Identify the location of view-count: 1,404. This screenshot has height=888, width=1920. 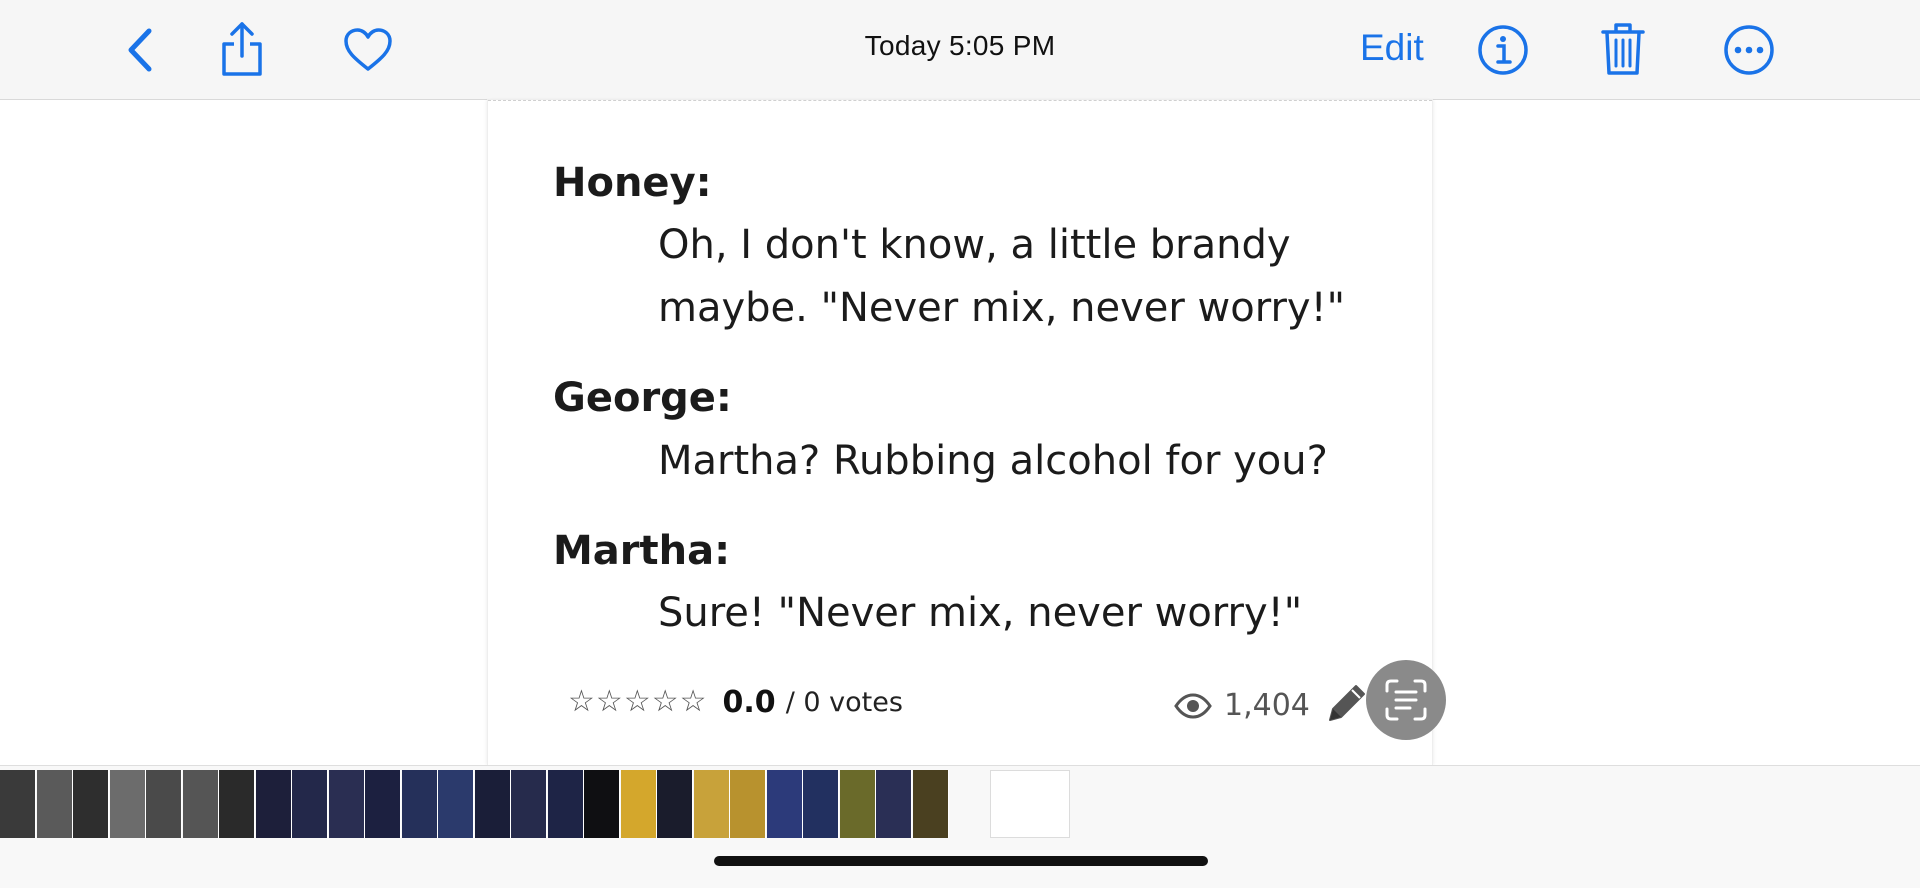
(1242, 705).